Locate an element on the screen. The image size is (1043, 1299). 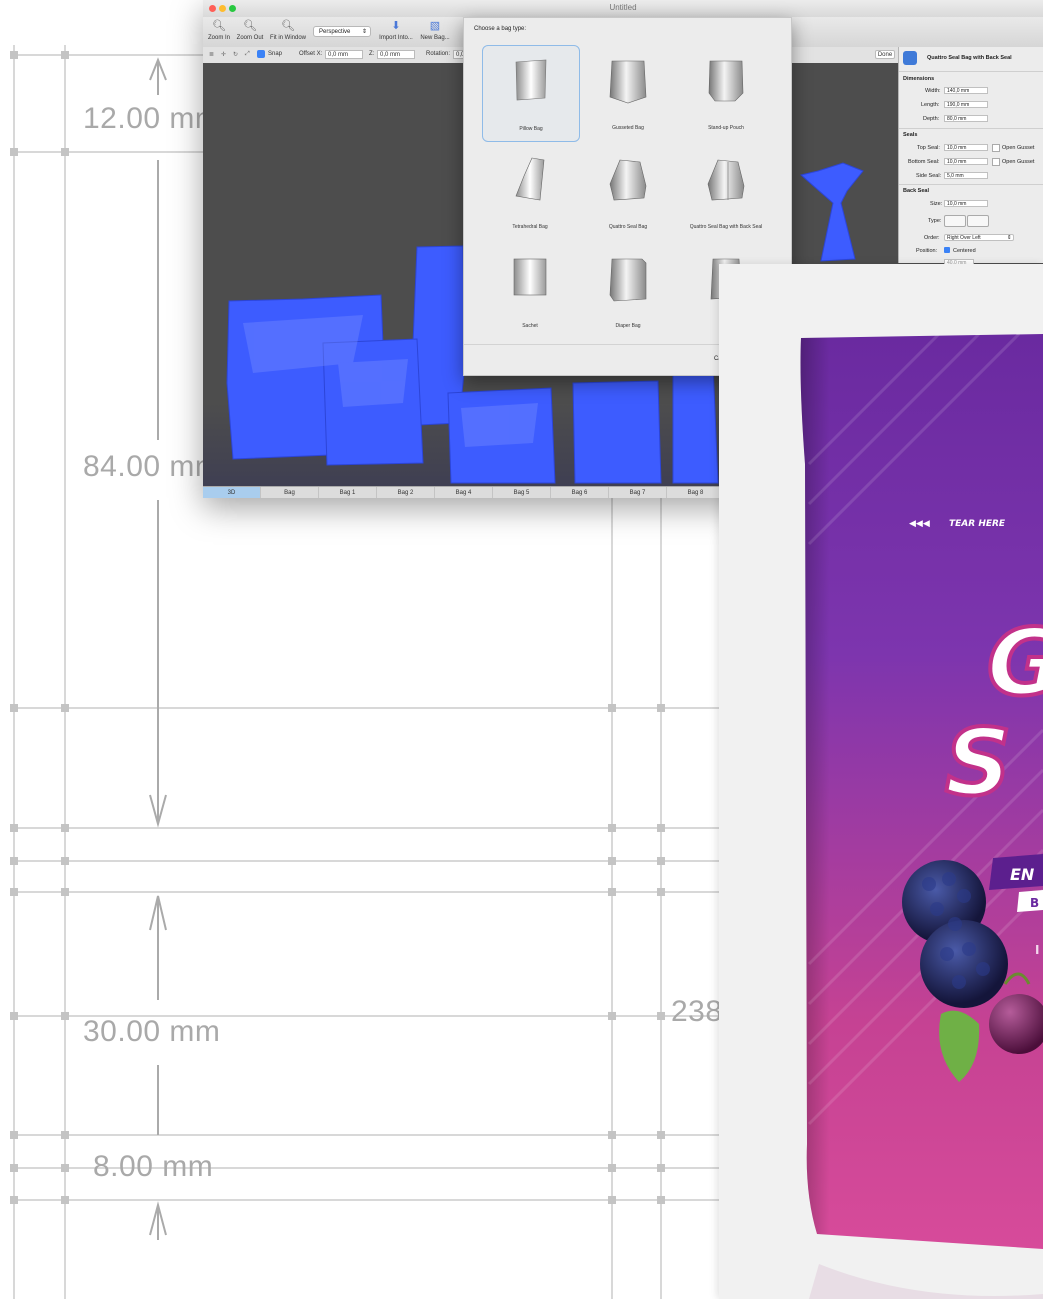
banner-text-2: B is located at coordinates (1034, 903).